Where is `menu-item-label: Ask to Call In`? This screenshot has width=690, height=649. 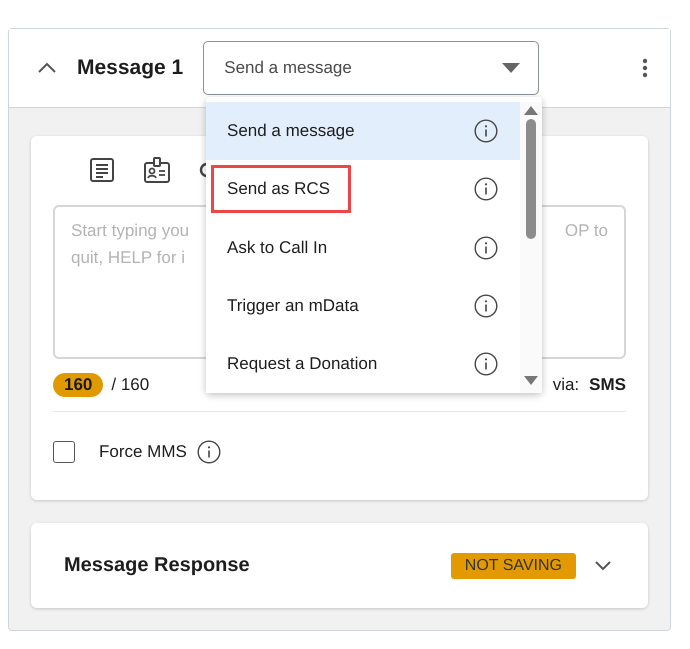
menu-item-label: Ask to Call In is located at coordinates (277, 248).